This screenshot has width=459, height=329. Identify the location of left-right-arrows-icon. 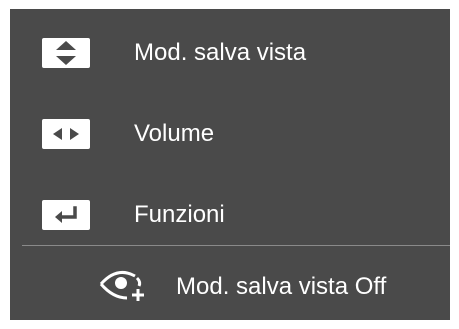
(66, 134).